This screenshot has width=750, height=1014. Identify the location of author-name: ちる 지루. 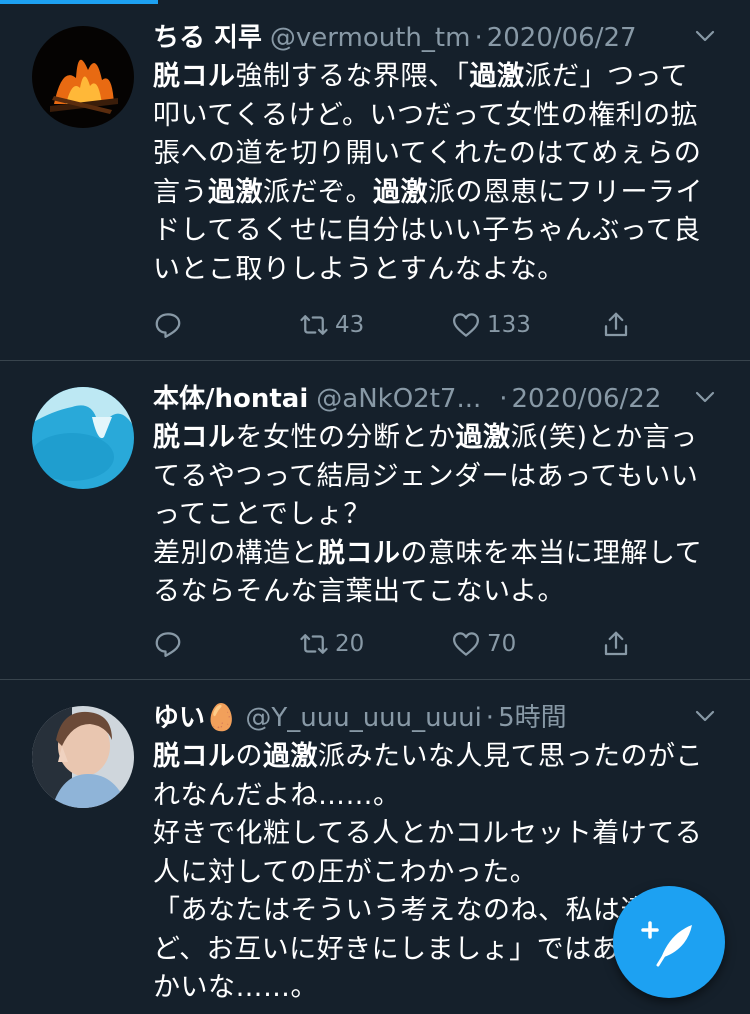
(207, 38).